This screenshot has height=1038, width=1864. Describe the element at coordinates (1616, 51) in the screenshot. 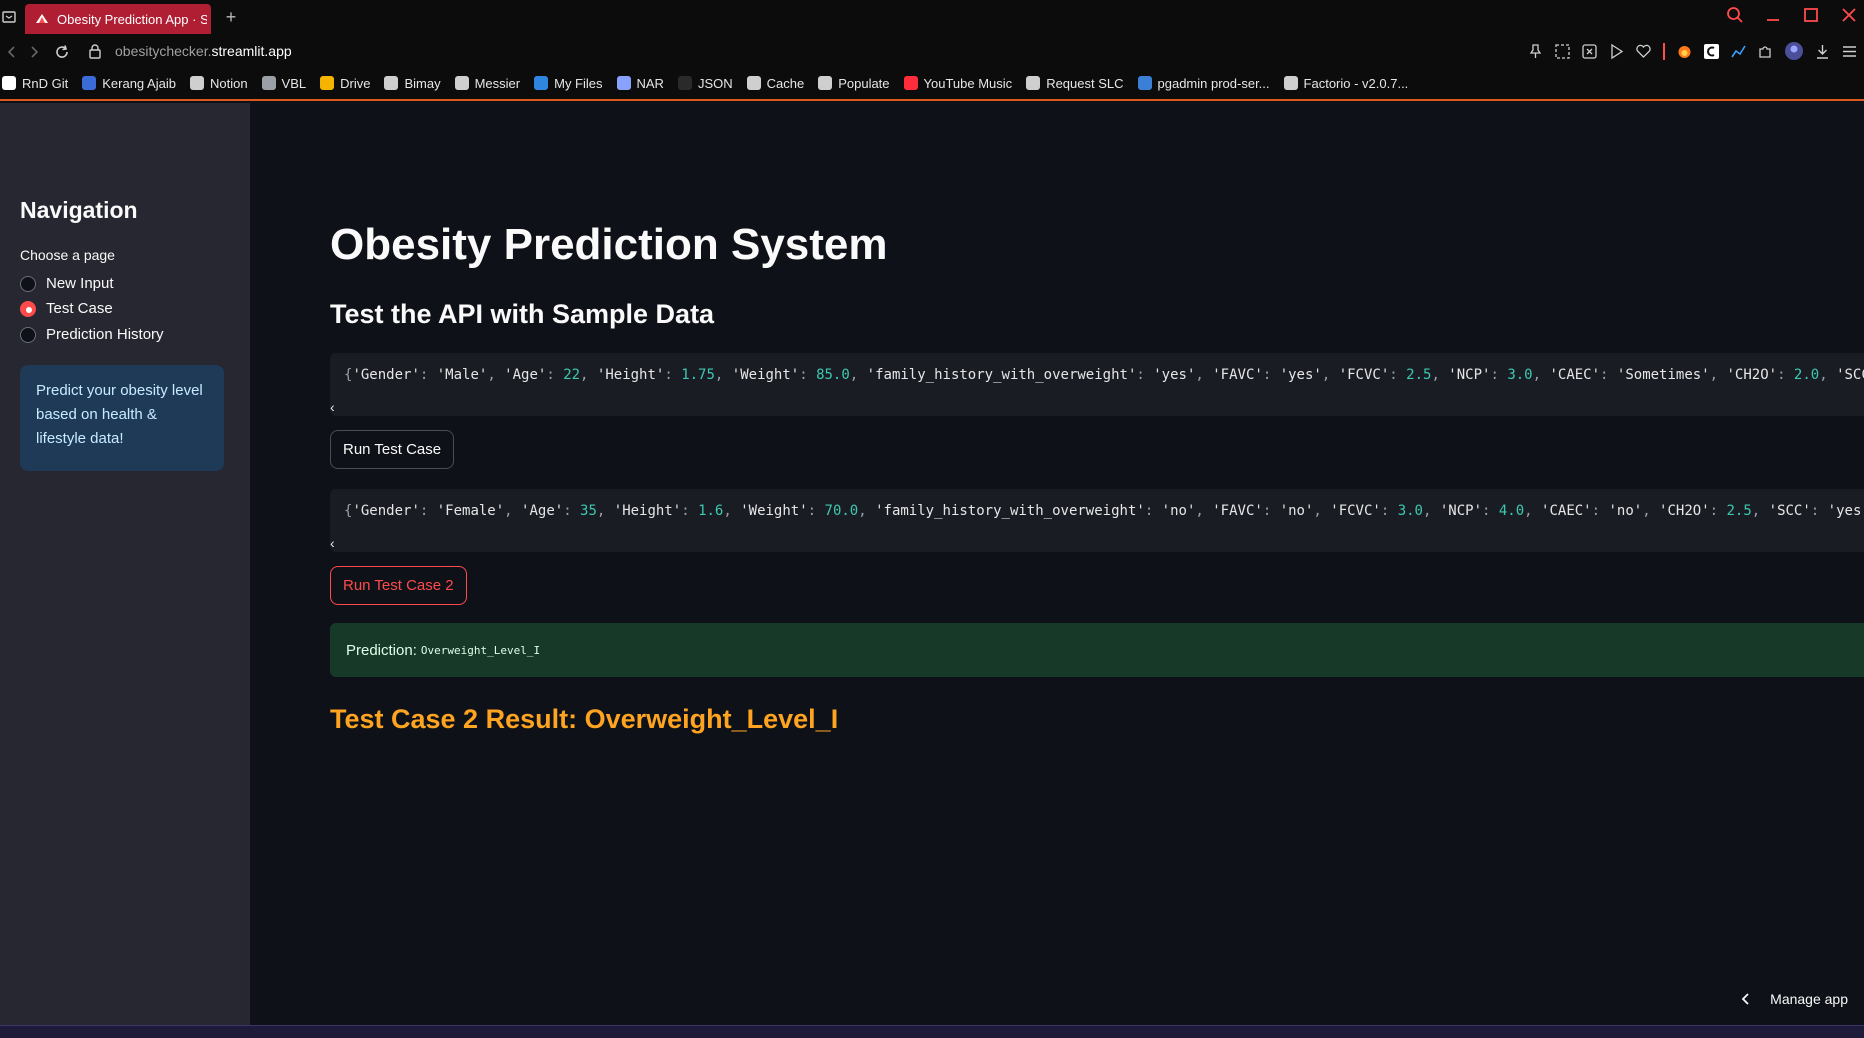

I see `play-icon` at that location.